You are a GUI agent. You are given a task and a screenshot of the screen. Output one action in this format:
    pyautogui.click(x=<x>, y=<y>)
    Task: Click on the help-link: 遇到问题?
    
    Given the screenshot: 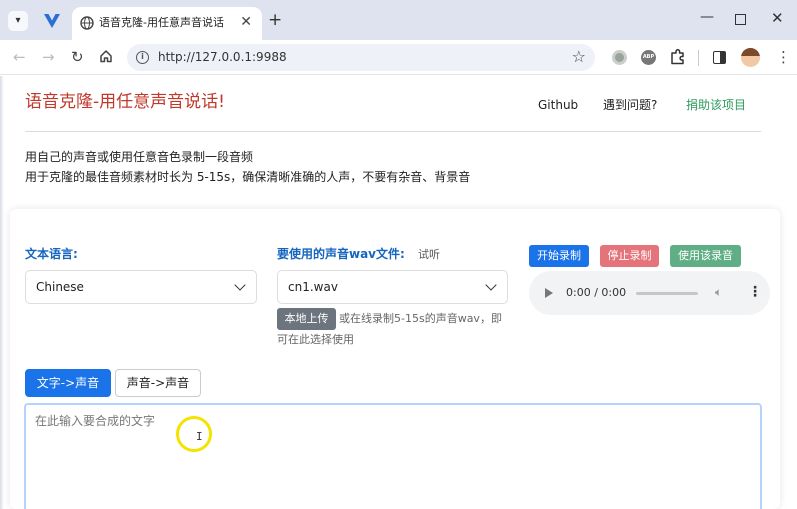 What is the action you would take?
    pyautogui.click(x=630, y=105)
    